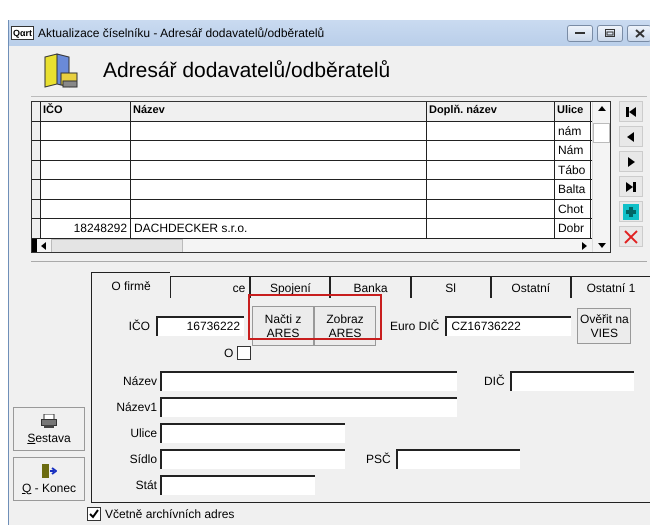 The height and width of the screenshot is (525, 650). I want to click on tab: Ostatní 1, so click(610, 287).